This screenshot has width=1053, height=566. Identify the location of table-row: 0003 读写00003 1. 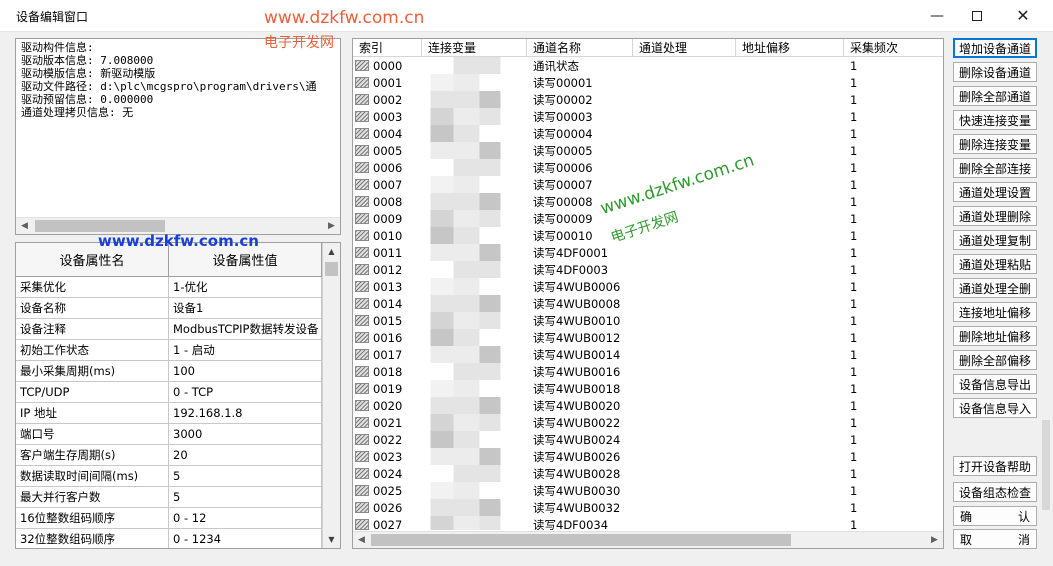
(648, 116).